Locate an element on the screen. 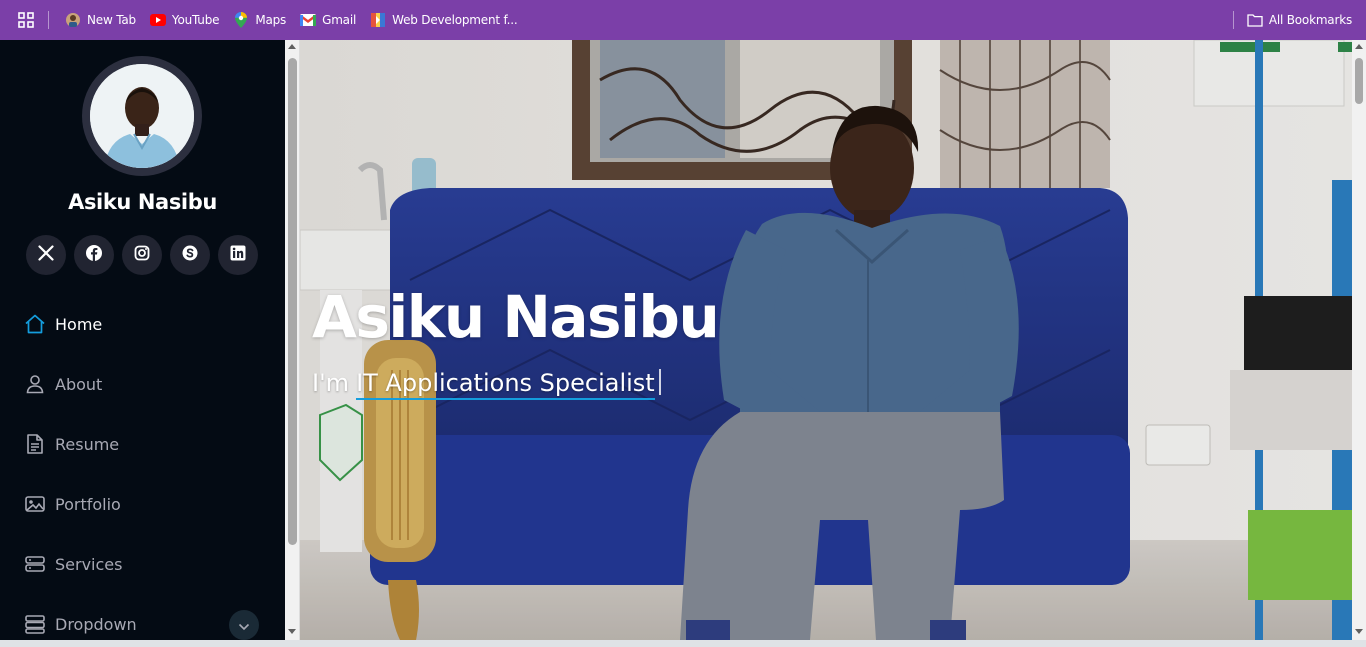  typed-role-text: IT Applications Specialist is located at coordinates (505, 384).